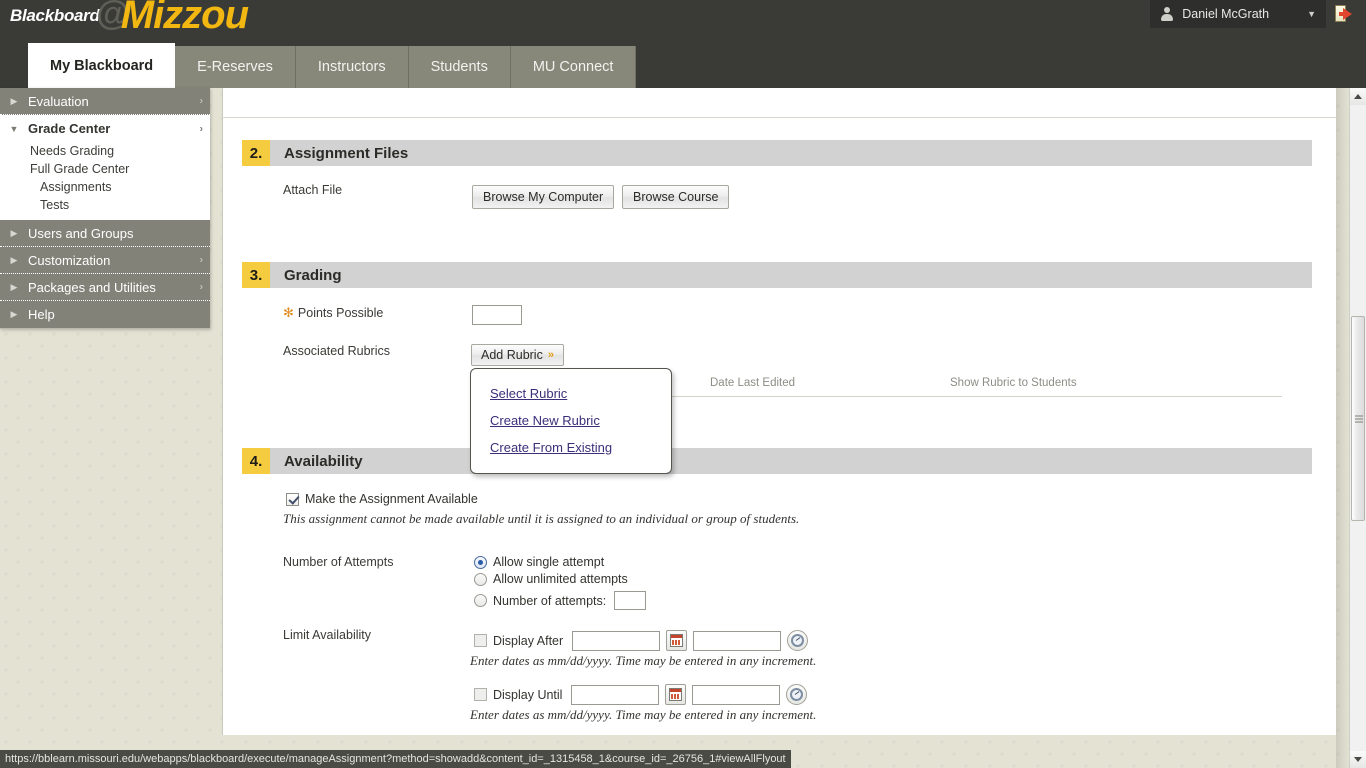  Describe the element at coordinates (616, 640) in the screenshot. I see `display-after-date-input` at that location.